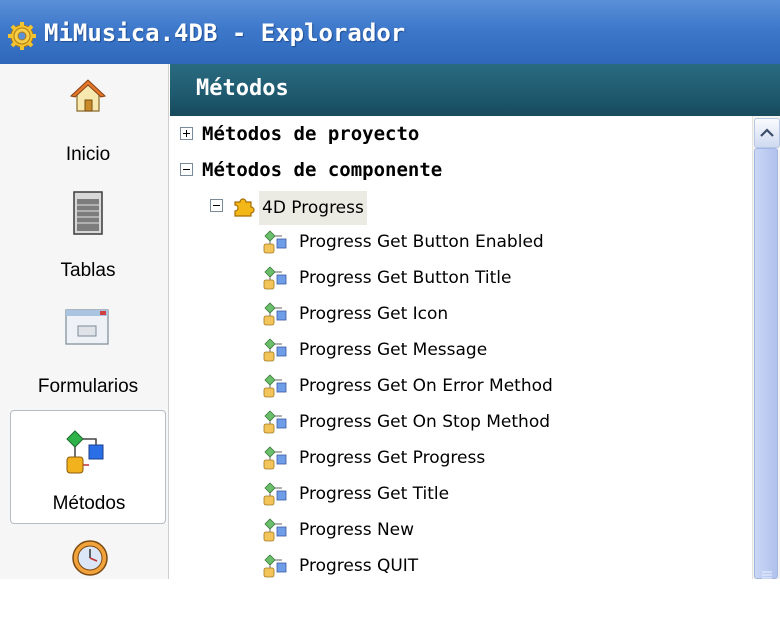 Image resolution: width=780 pixels, height=640 pixels. Describe the element at coordinates (374, 494) in the screenshot. I see `method-label: Progress Get Title` at that location.